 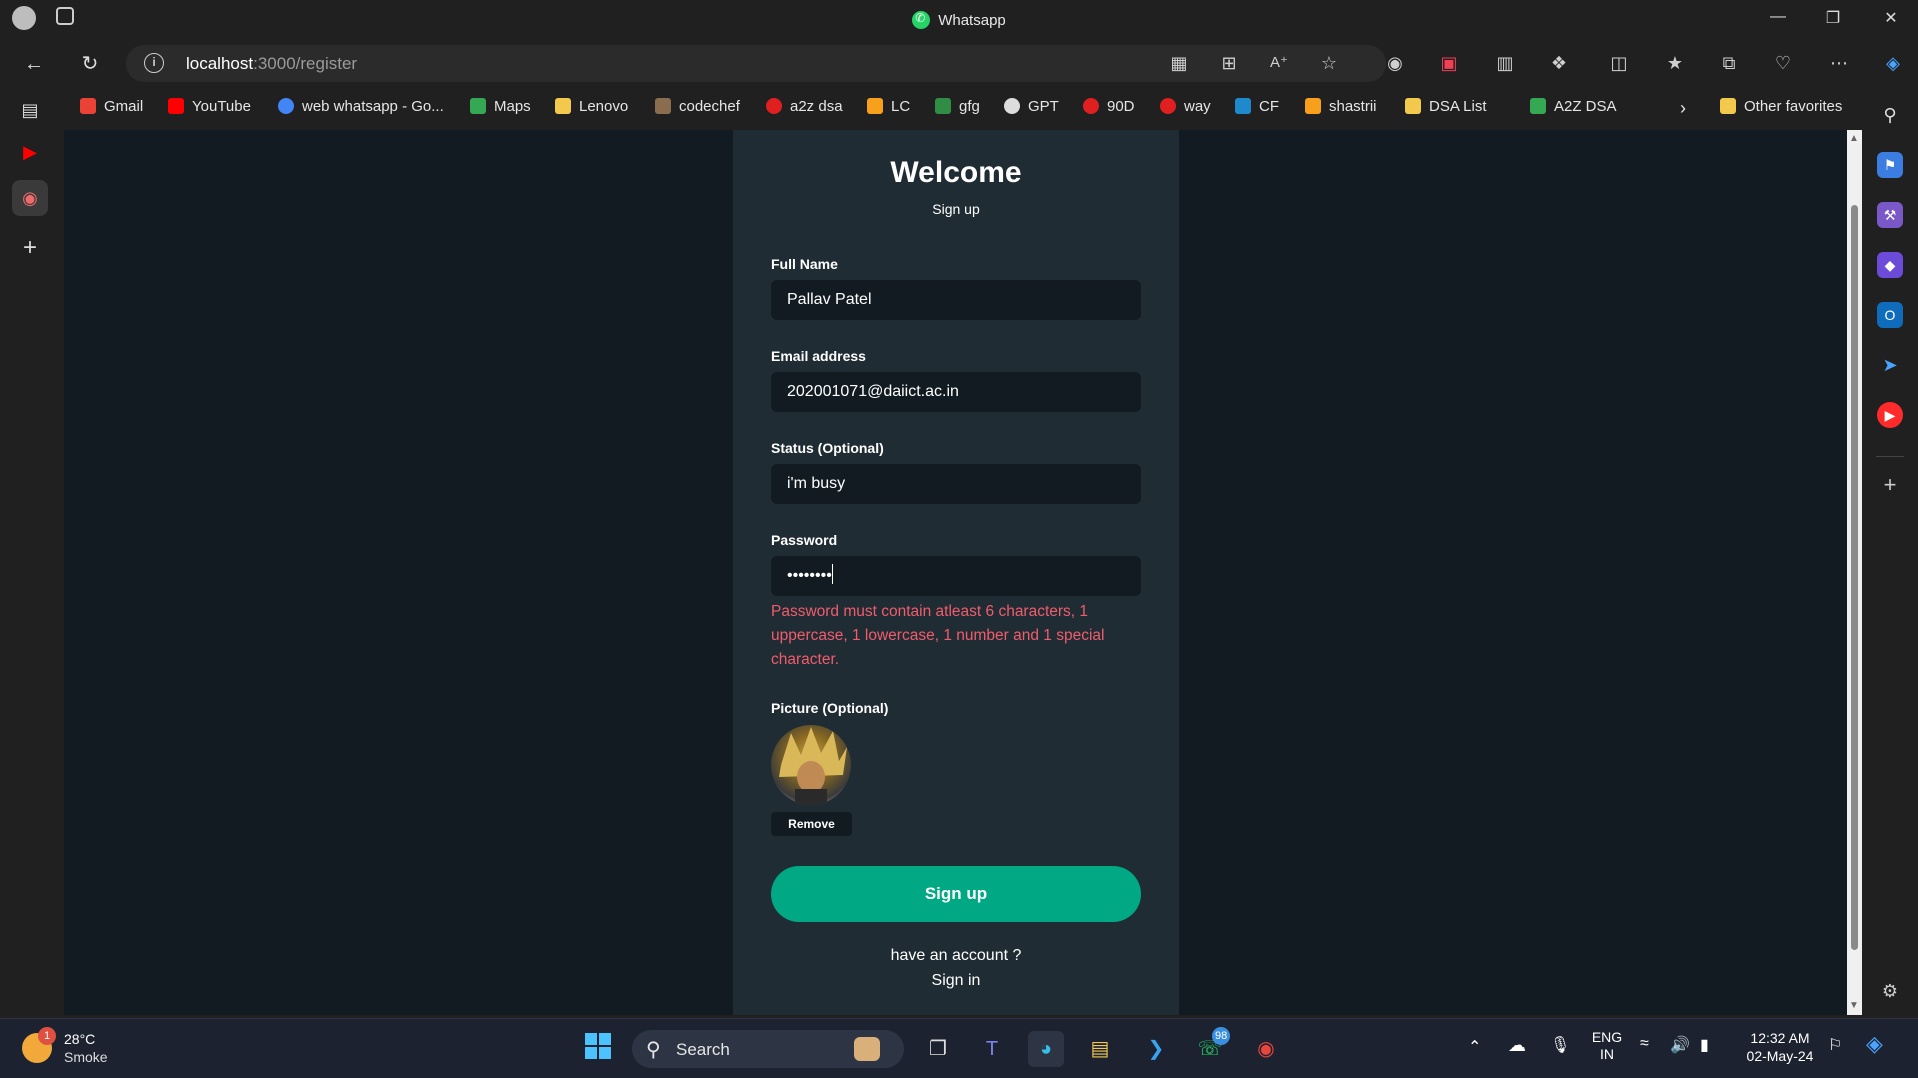 I want to click on bookmark-item: CF, so click(x=1257, y=106).